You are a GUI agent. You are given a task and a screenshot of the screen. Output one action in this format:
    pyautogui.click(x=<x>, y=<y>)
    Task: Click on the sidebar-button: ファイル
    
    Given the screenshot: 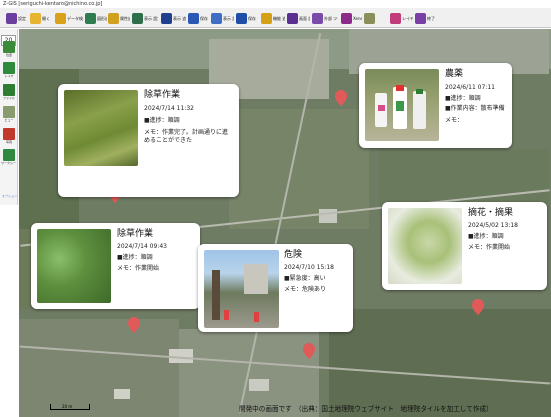 What is the action you would take?
    pyautogui.click(x=9, y=95)
    